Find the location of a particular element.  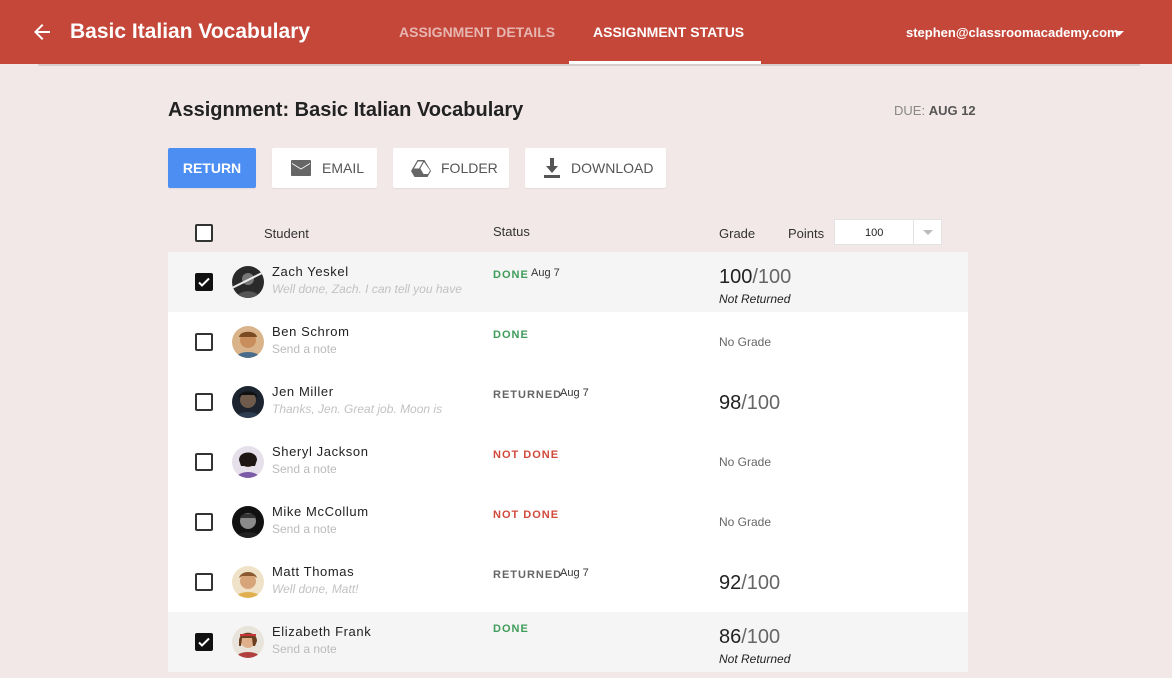

tab-assignment-status: ASSIGNMENT STATUS is located at coordinates (668, 32).